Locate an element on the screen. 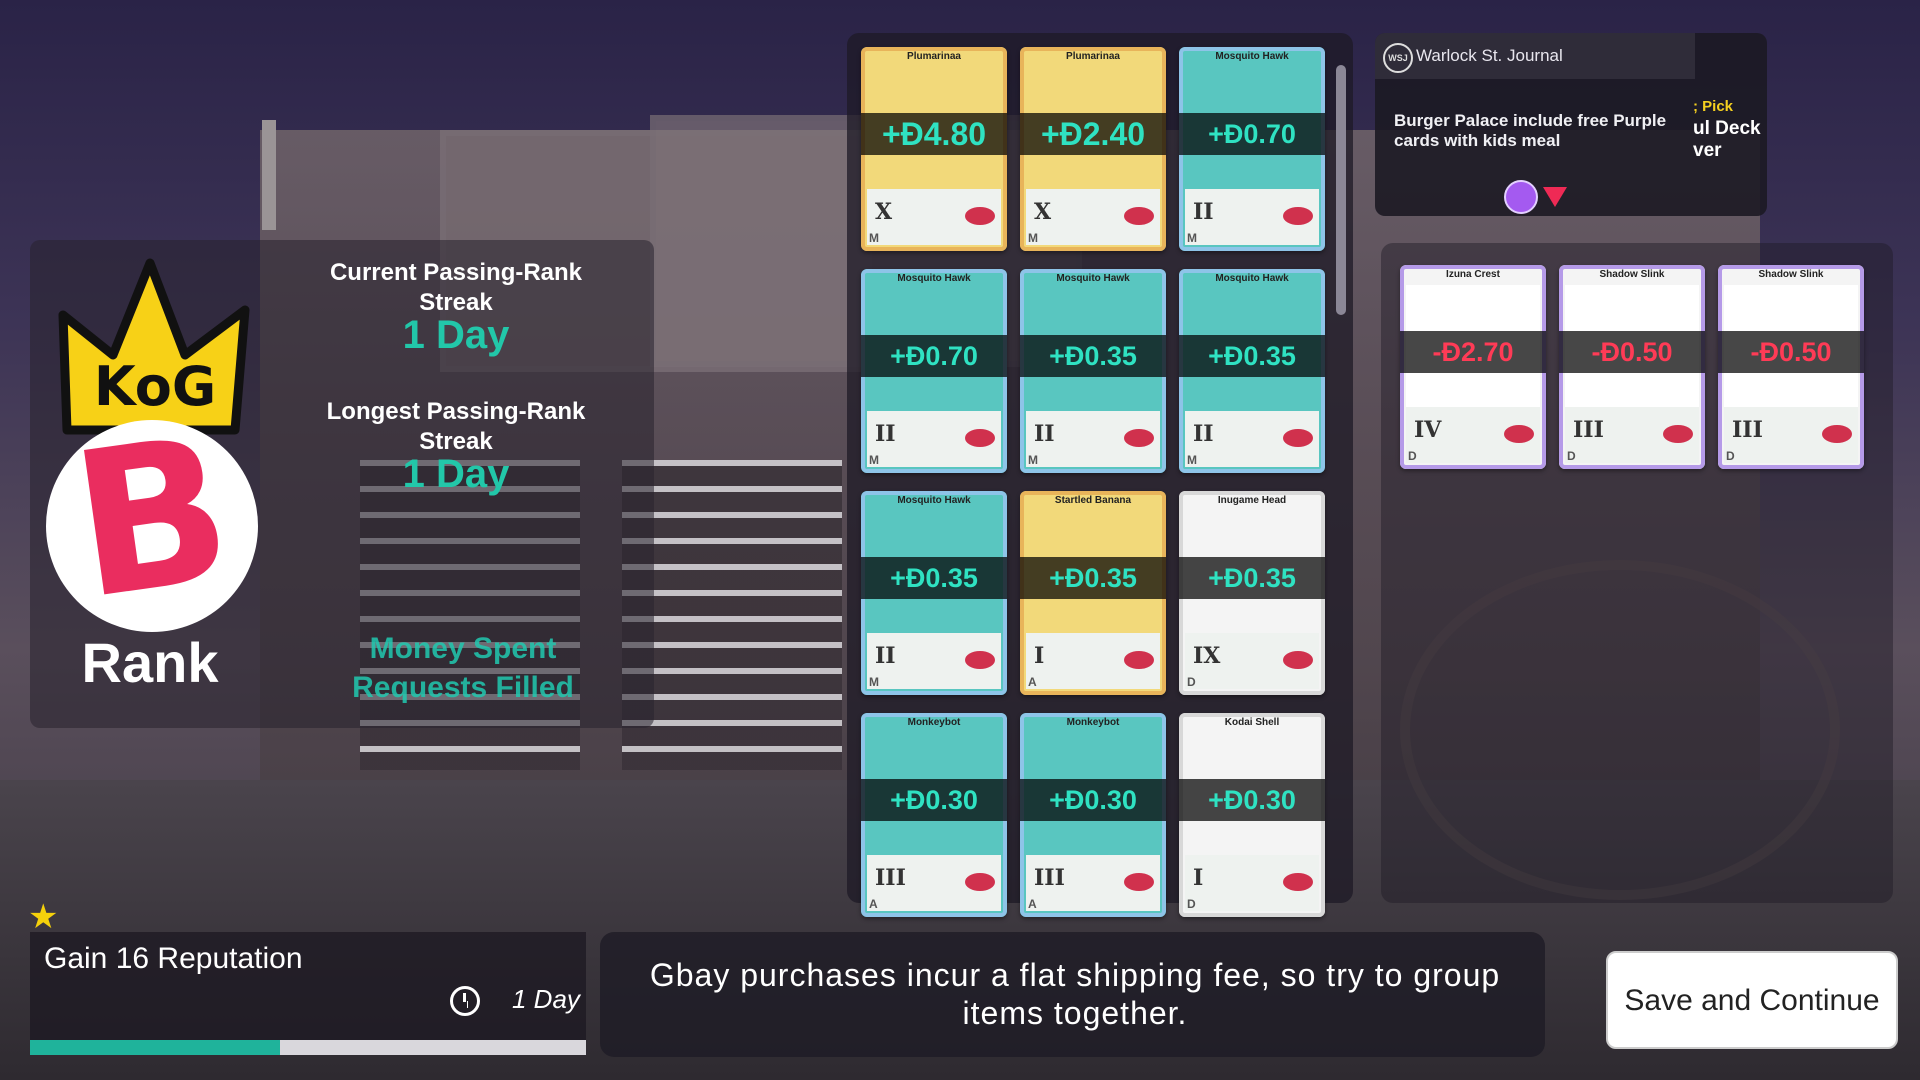 This screenshot has width=1920, height=1080. requests-filled-label: Requests Filled is located at coordinates (463, 687).